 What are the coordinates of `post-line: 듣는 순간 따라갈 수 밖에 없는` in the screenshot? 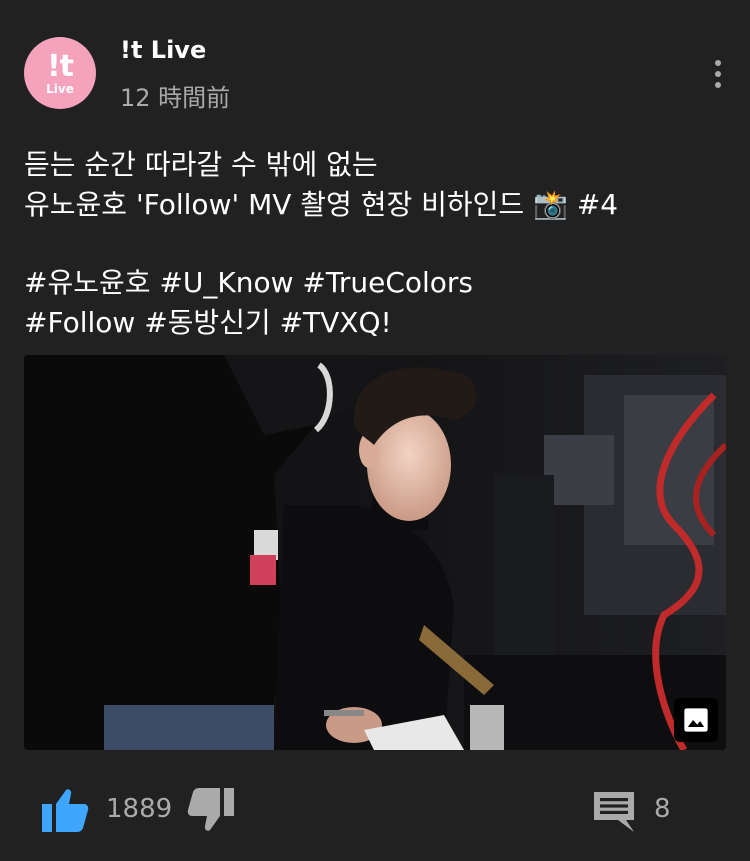 It's located at (201, 164).